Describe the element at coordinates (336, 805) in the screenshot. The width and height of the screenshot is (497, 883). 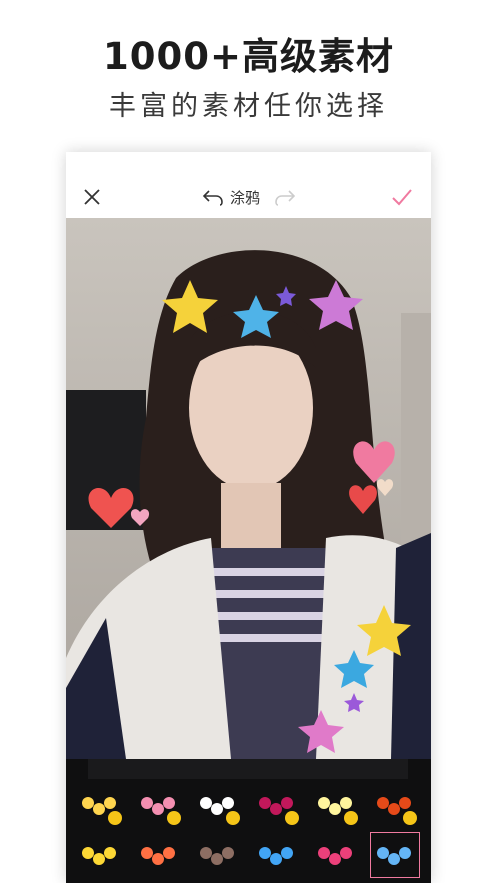
I see `flower-icon` at that location.